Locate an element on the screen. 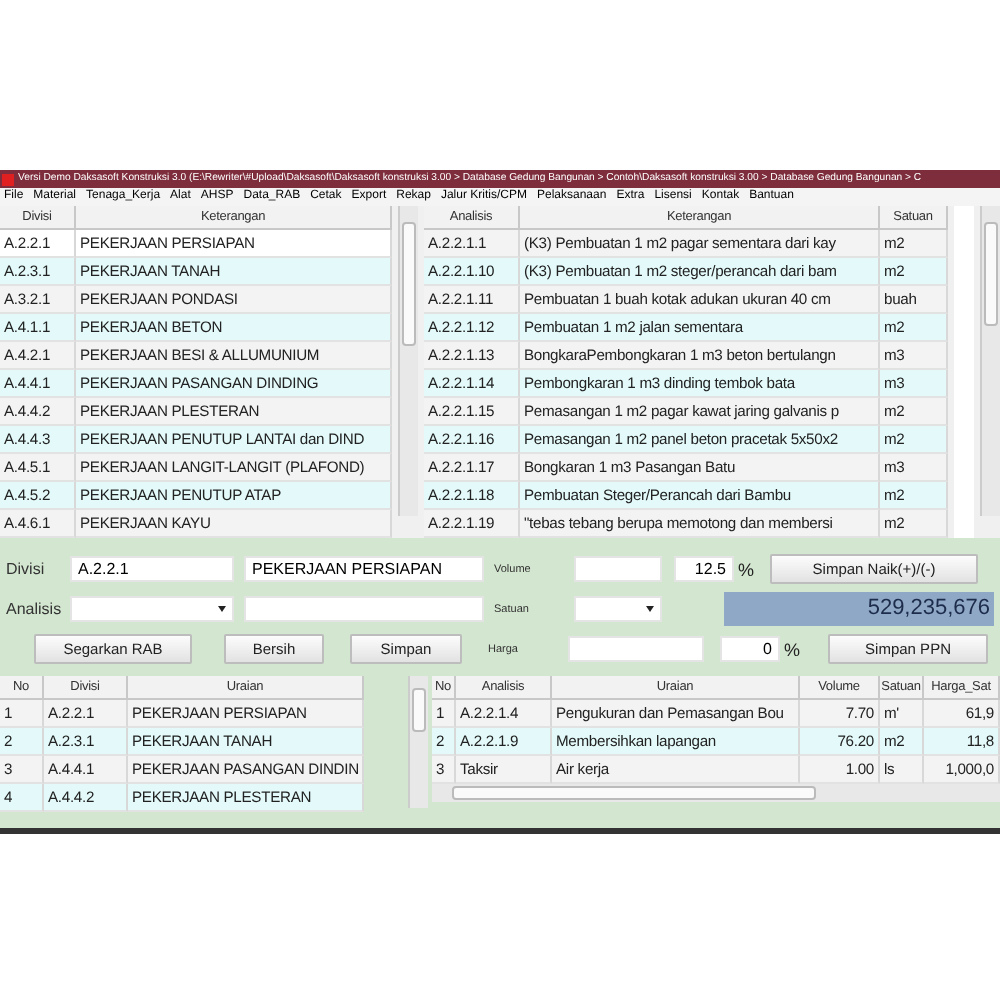  divisi-code-field: A.2.2.1 is located at coordinates (152, 569).